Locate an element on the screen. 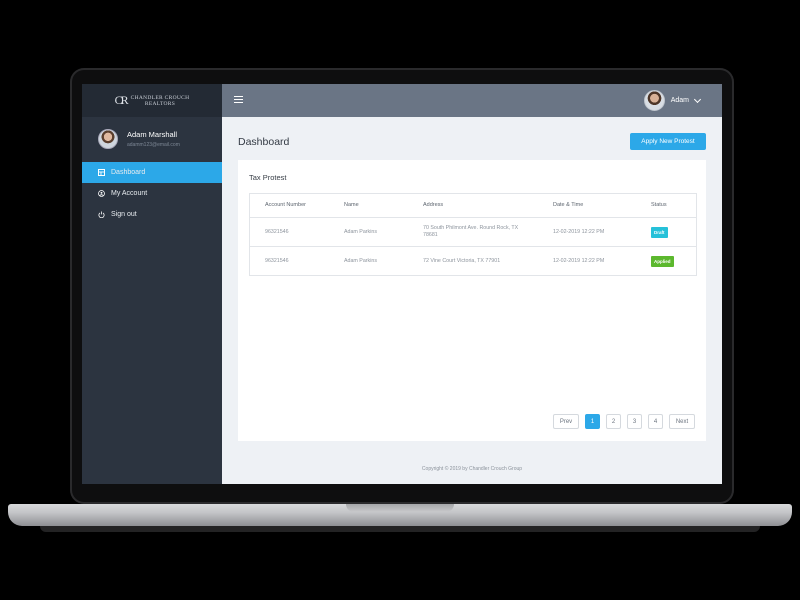 The image size is (800, 600). page-button-4: 4 is located at coordinates (655, 421).